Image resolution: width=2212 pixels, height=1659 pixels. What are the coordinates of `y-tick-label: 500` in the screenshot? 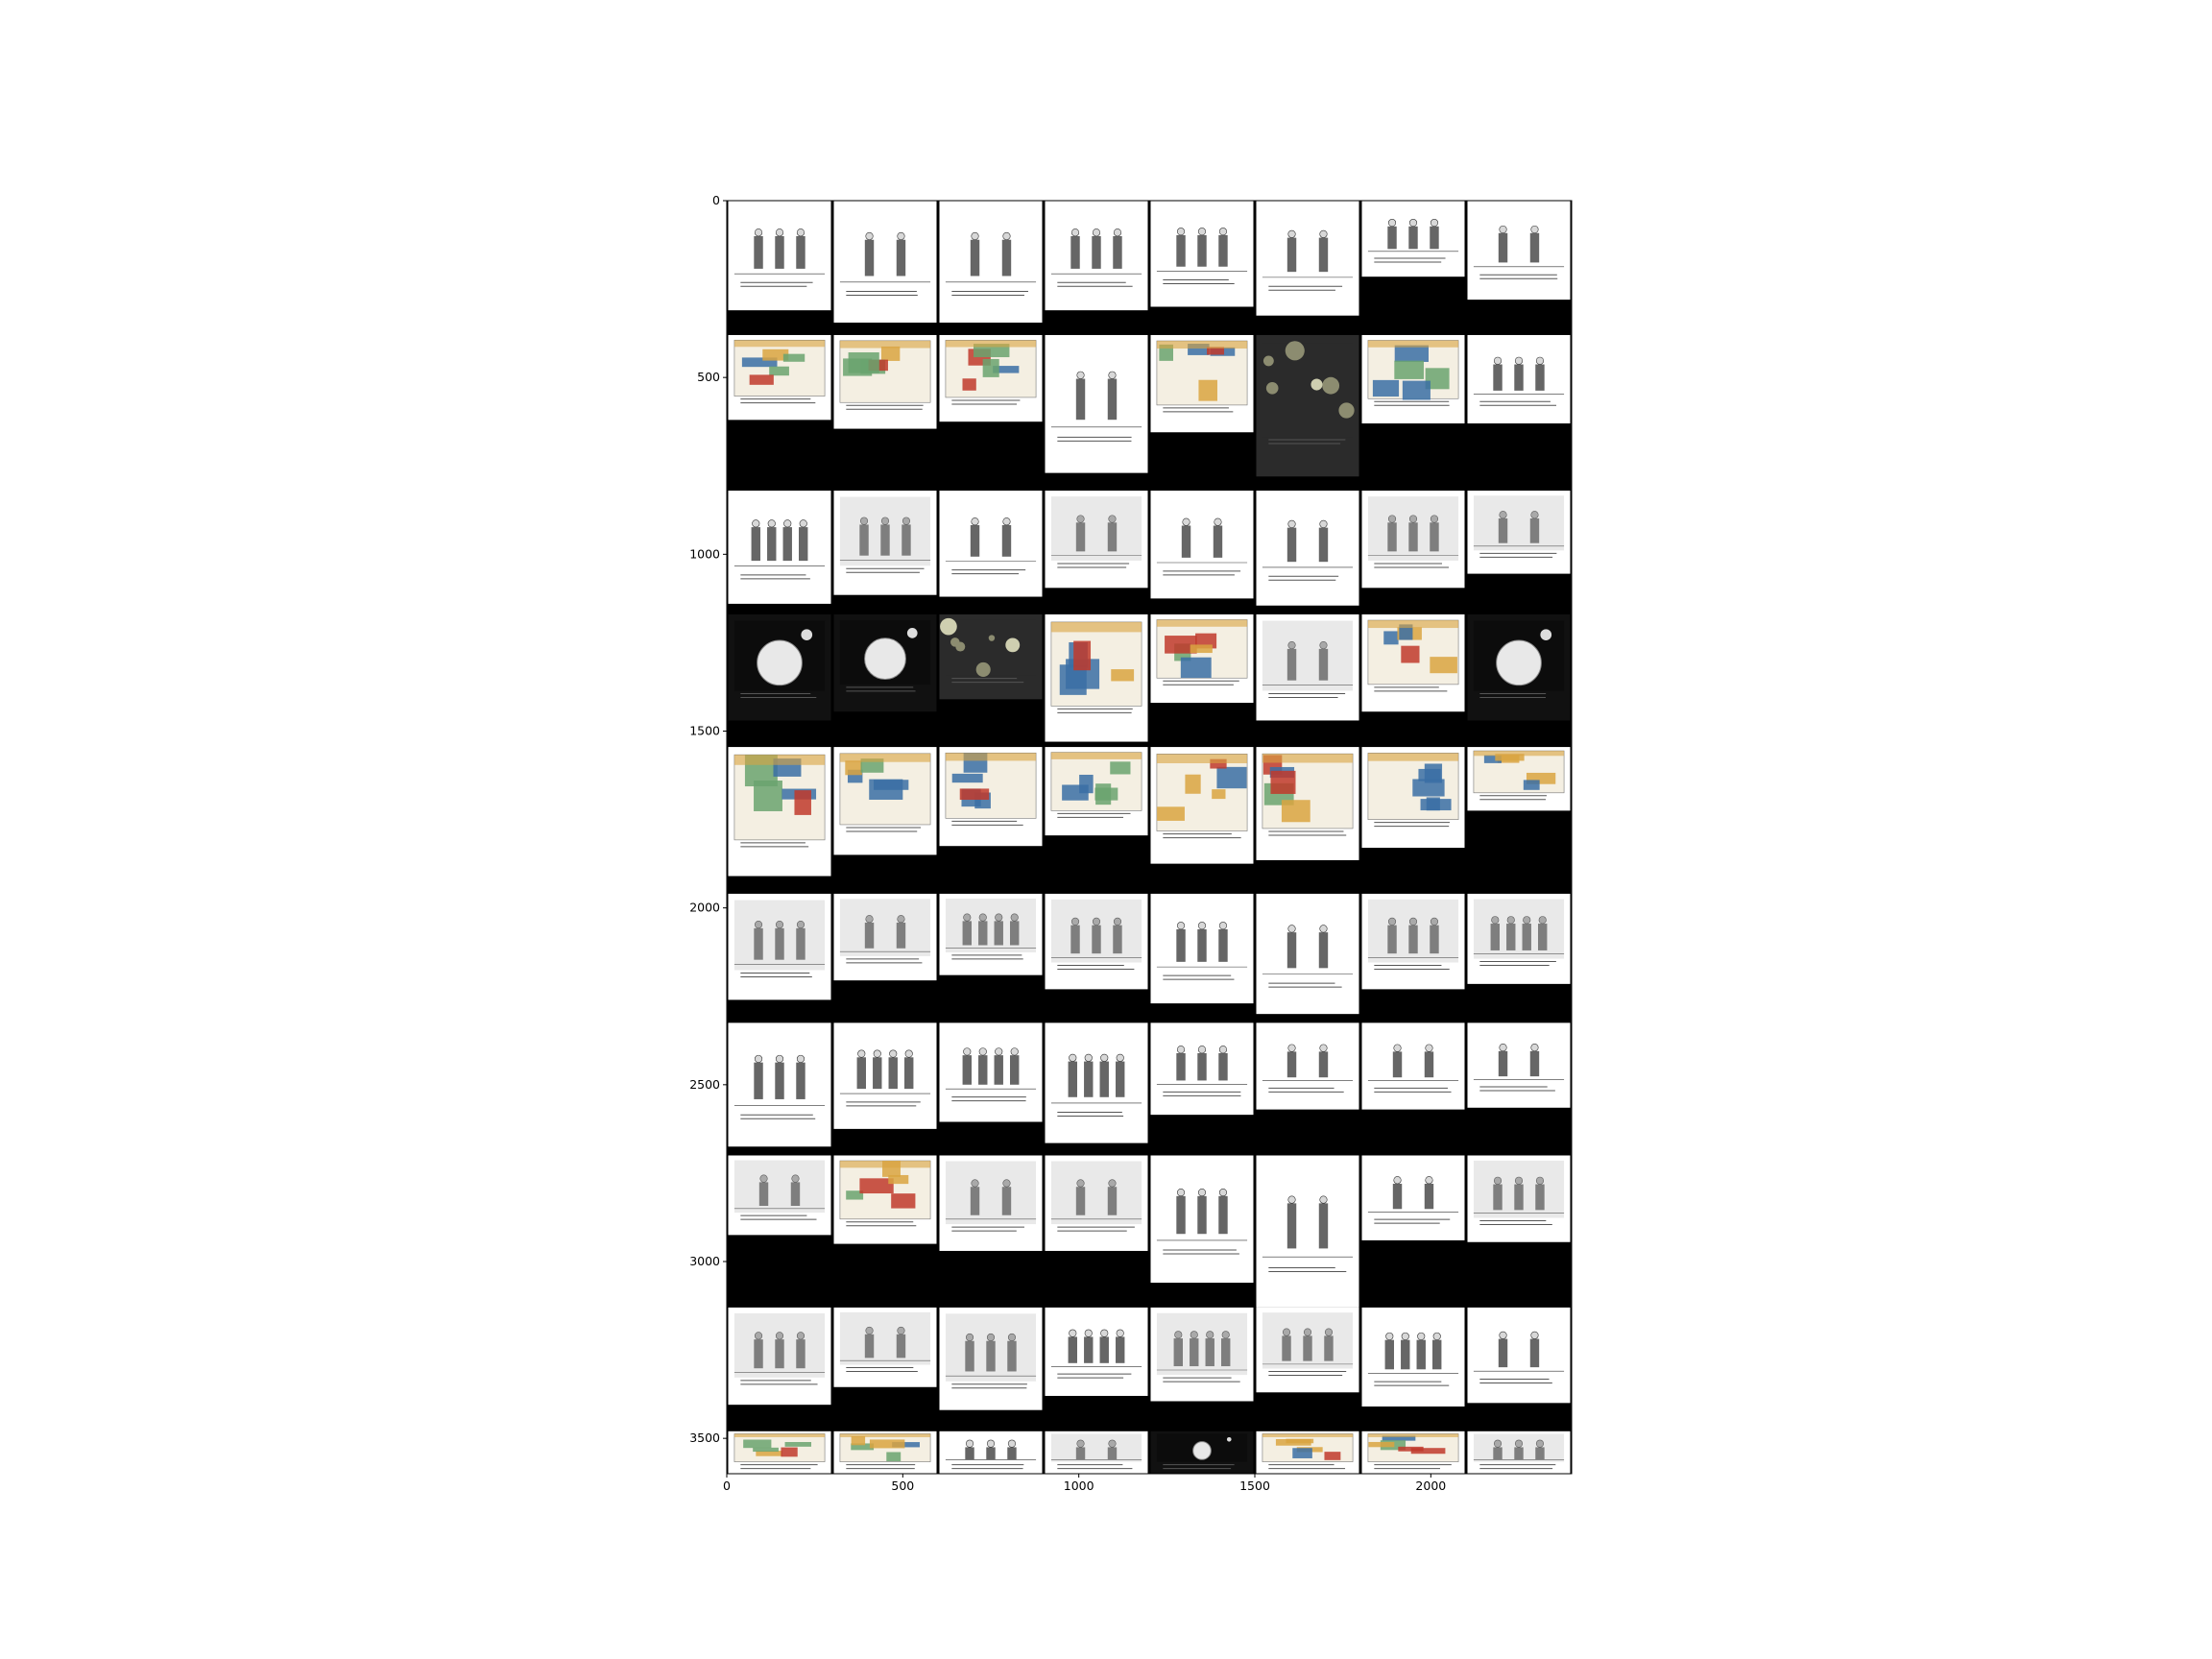 It's located at (708, 377).